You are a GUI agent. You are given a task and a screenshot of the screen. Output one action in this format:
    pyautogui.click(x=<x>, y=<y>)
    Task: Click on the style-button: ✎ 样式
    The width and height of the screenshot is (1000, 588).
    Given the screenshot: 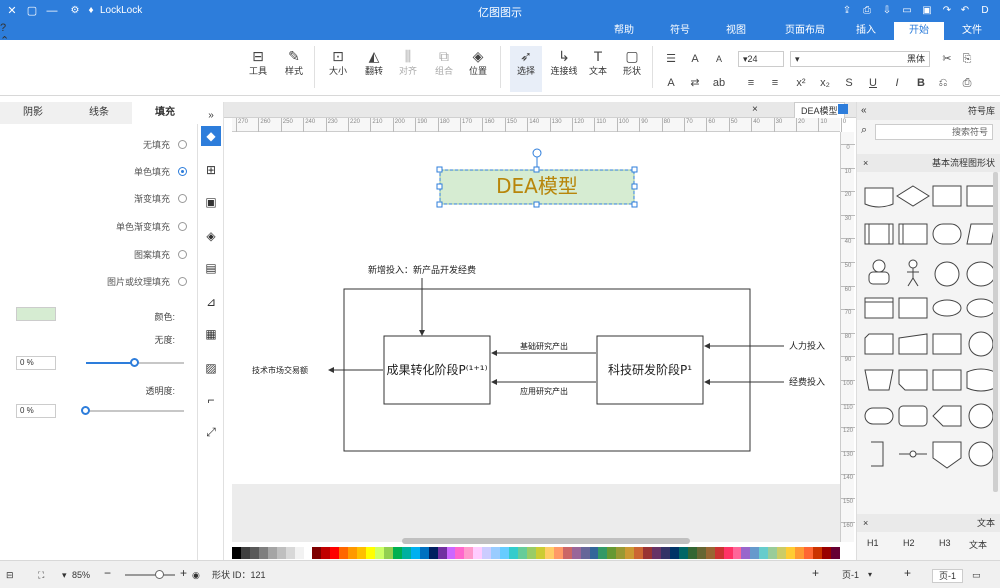 What is the action you would take?
    pyautogui.click(x=294, y=62)
    